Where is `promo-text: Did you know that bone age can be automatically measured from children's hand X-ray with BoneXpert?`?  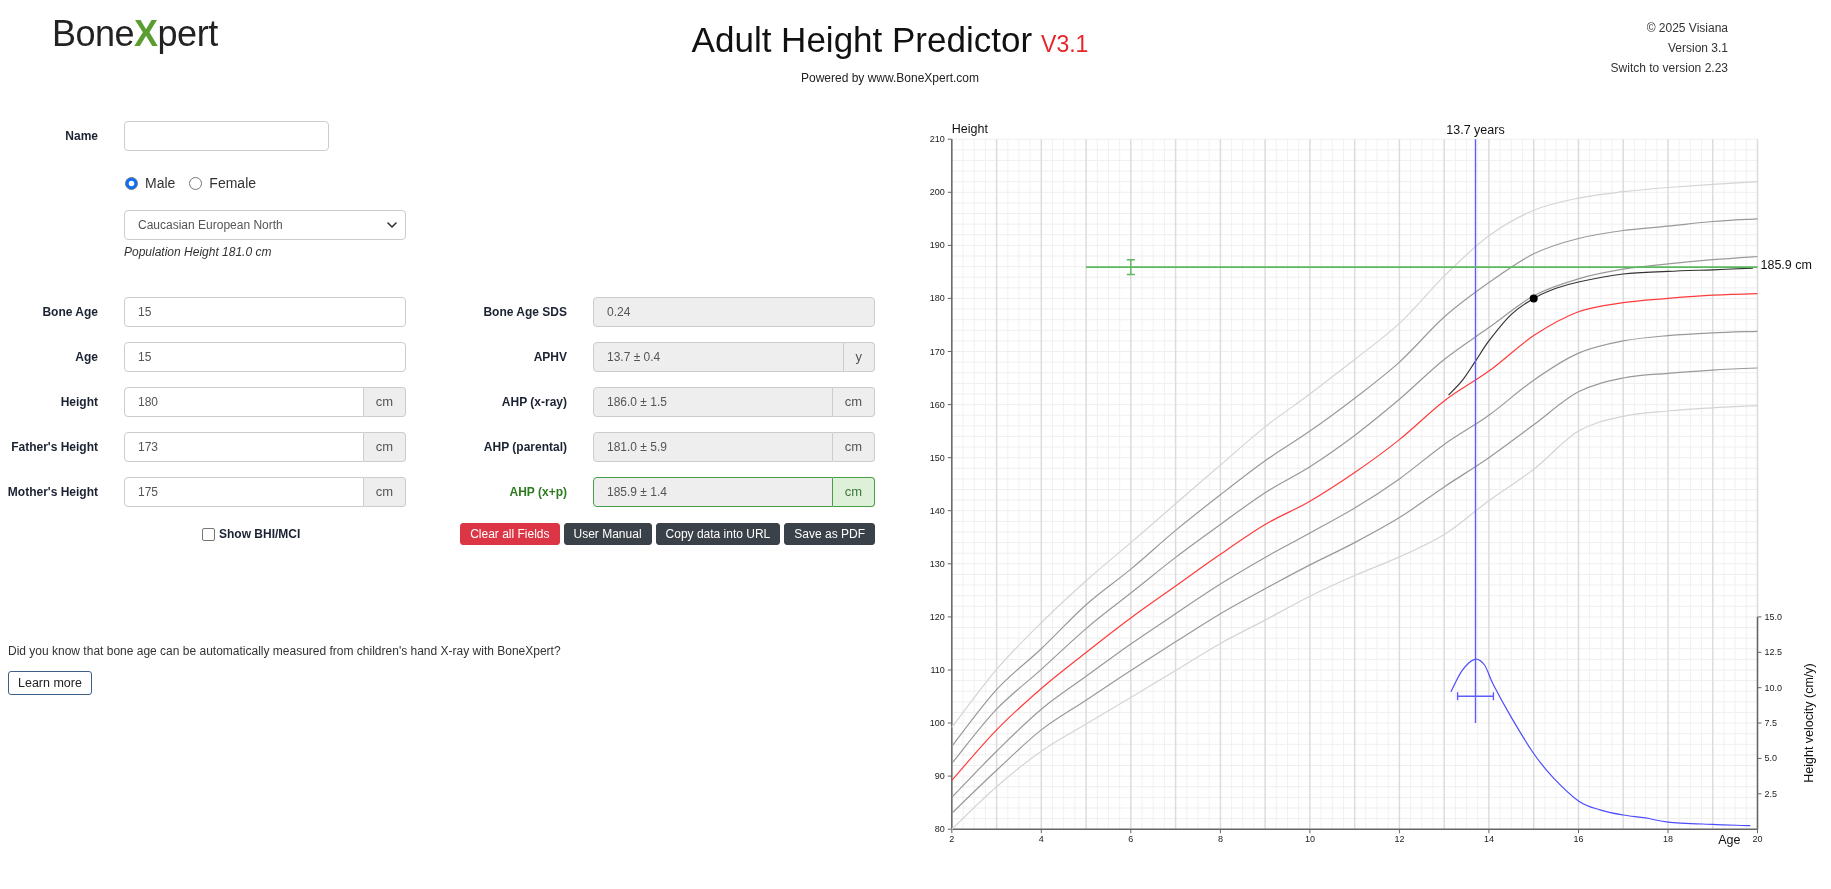
promo-text: Did you know that bone age can be automatically measured from children's hand X-ray with BoneXpert? is located at coordinates (284, 651).